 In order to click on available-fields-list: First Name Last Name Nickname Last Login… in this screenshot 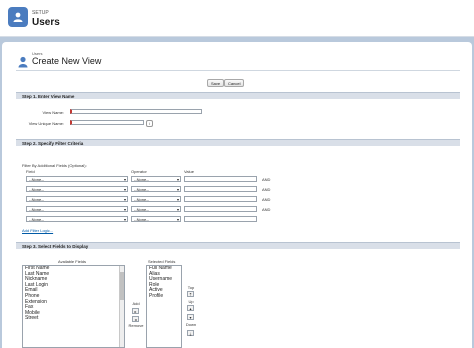, I will do `click(73, 306)`.